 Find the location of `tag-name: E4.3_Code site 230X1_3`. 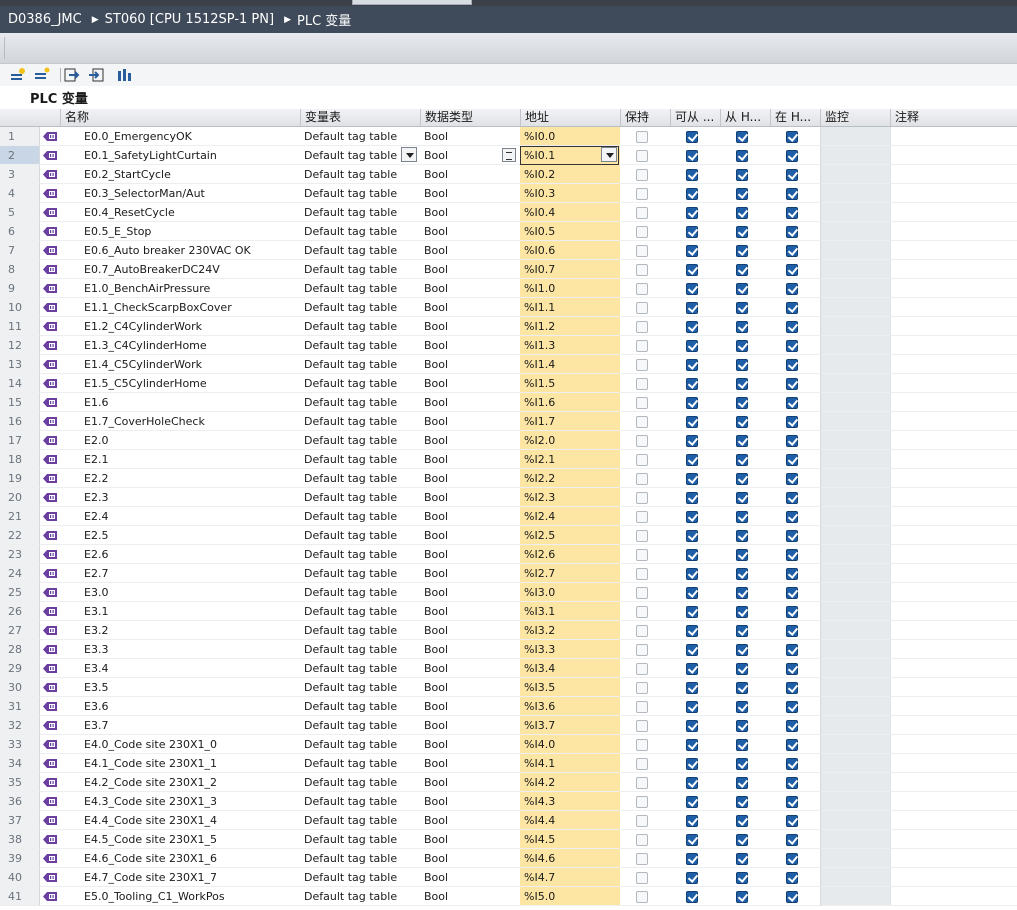

tag-name: E4.3_Code site 230X1_3 is located at coordinates (180, 801).